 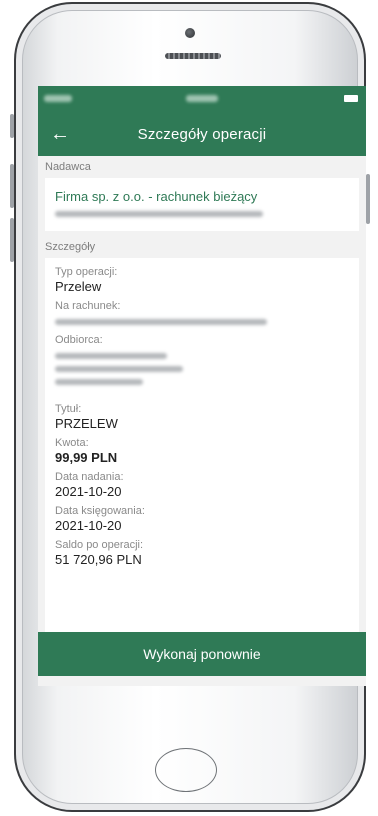 I want to click on recipient-line-2-blurred, so click(x=119, y=369).